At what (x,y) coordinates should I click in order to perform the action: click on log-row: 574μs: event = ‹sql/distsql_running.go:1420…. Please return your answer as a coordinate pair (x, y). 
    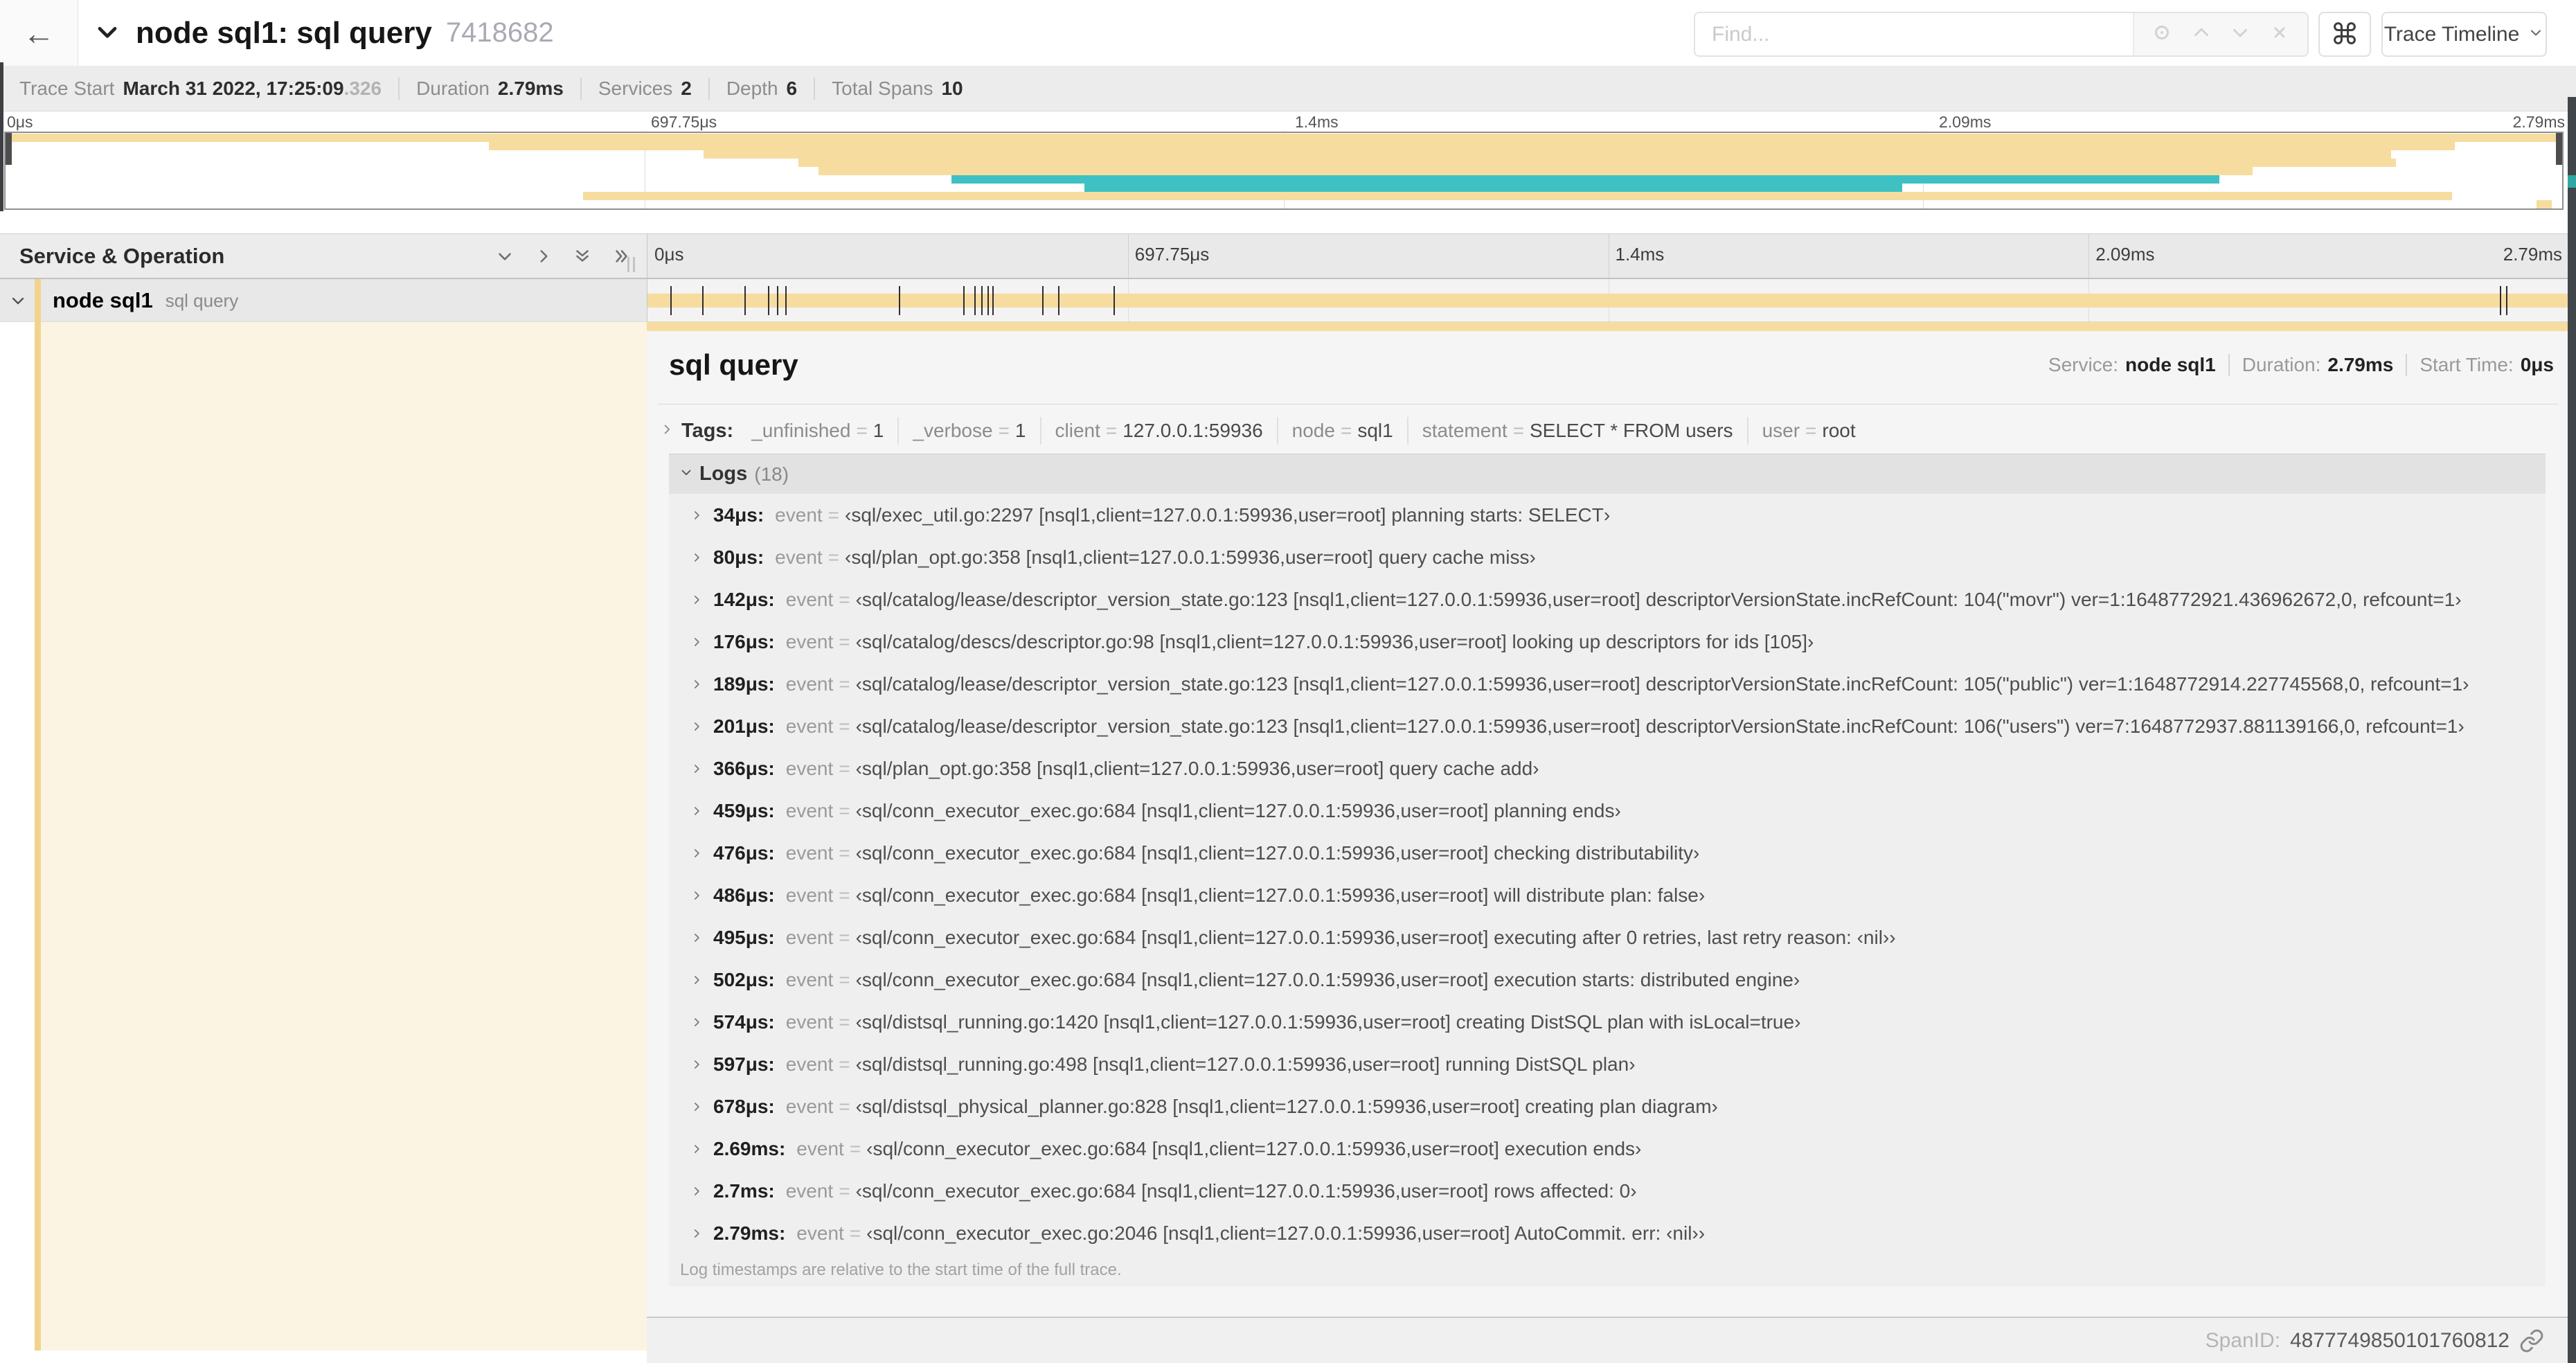
    Looking at the image, I should click on (1608, 1022).